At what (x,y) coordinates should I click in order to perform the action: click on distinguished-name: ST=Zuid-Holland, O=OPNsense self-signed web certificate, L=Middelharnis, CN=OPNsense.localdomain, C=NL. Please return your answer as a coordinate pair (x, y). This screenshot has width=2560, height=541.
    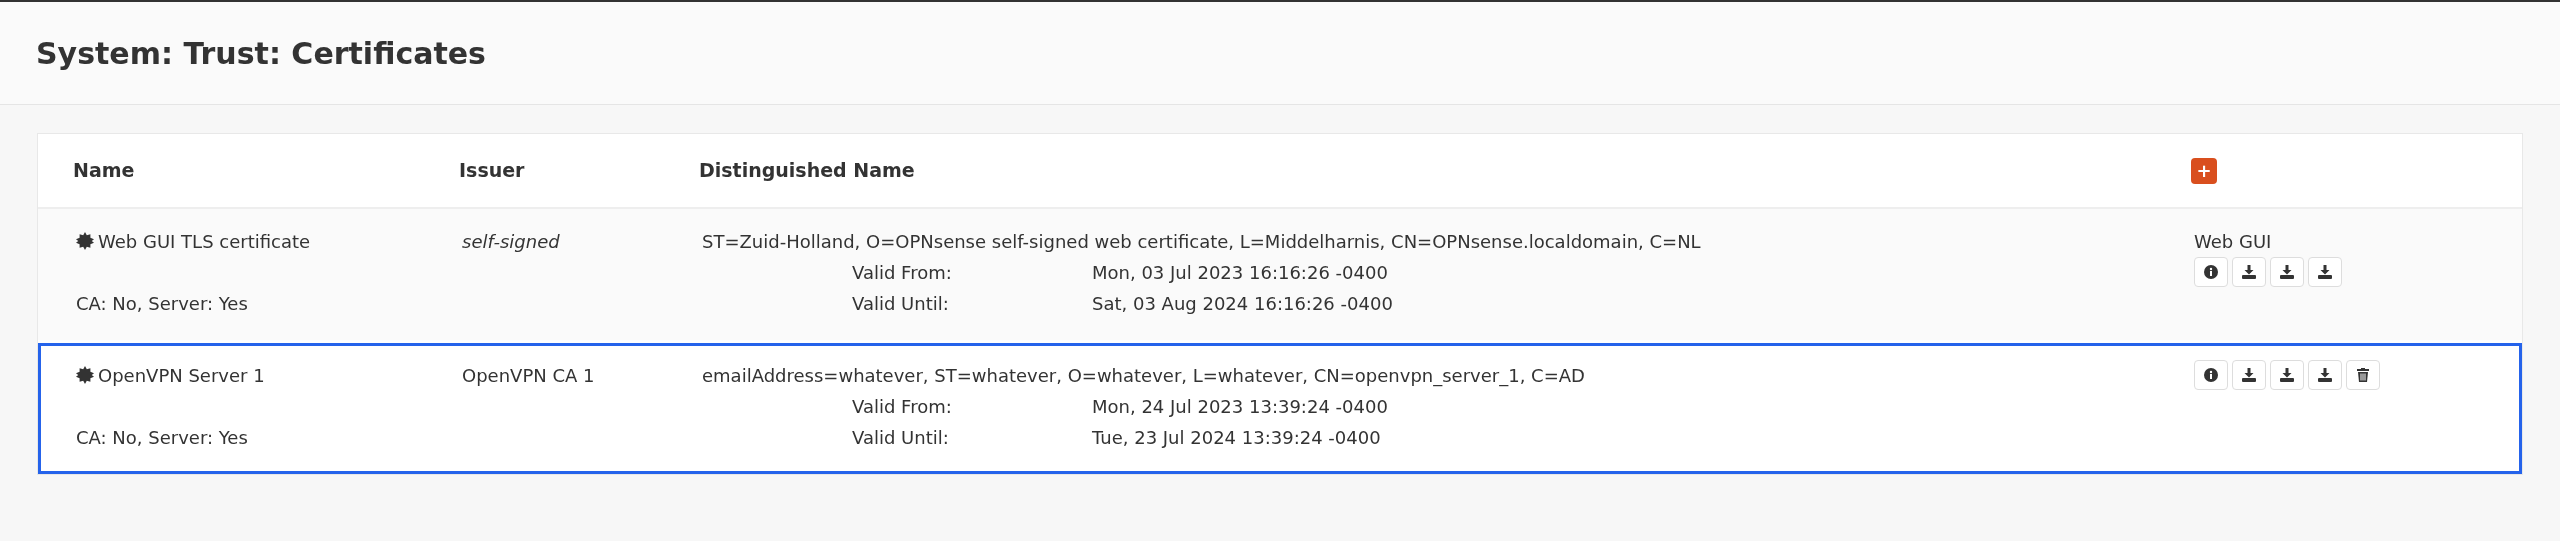
    Looking at the image, I should click on (1202, 242).